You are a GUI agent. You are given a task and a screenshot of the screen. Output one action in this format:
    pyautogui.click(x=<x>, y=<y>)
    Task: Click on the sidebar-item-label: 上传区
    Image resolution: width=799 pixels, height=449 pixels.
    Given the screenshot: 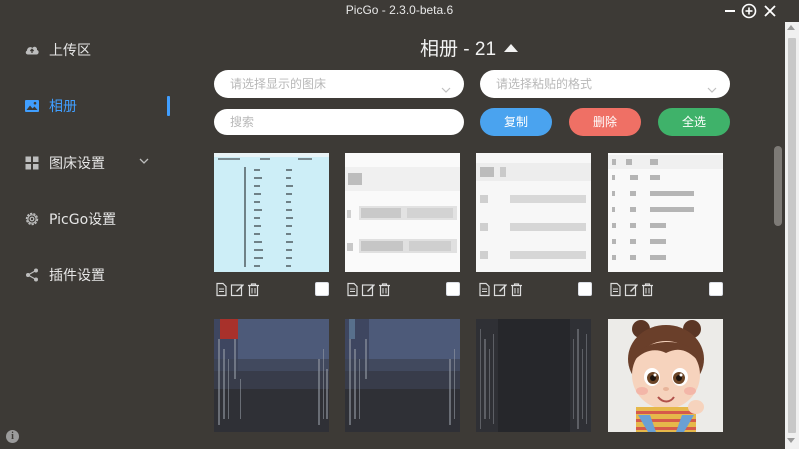 What is the action you would take?
    pyautogui.click(x=70, y=51)
    